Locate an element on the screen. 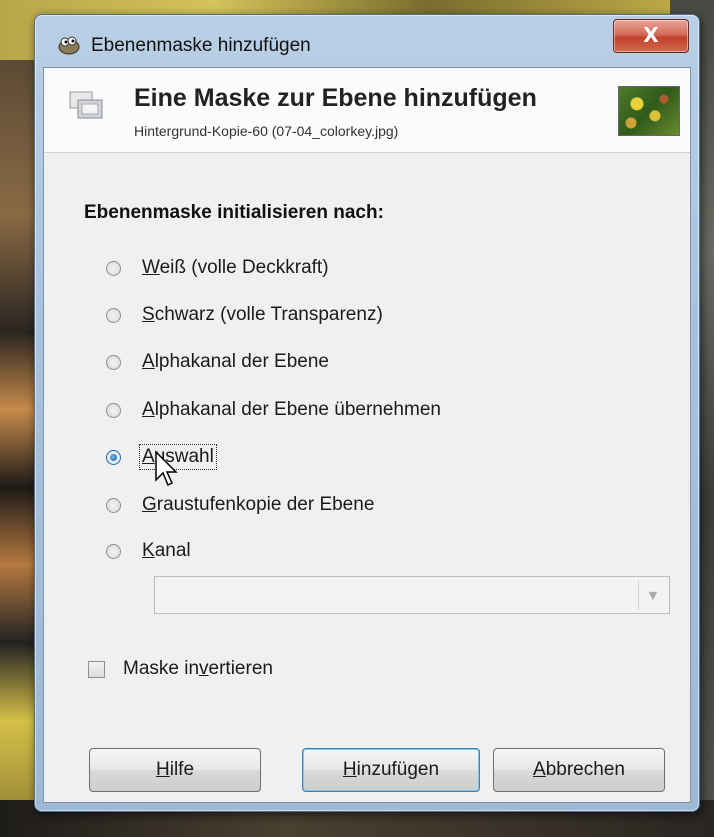 The height and width of the screenshot is (837, 714). layer-mask-icon is located at coordinates (87, 106).